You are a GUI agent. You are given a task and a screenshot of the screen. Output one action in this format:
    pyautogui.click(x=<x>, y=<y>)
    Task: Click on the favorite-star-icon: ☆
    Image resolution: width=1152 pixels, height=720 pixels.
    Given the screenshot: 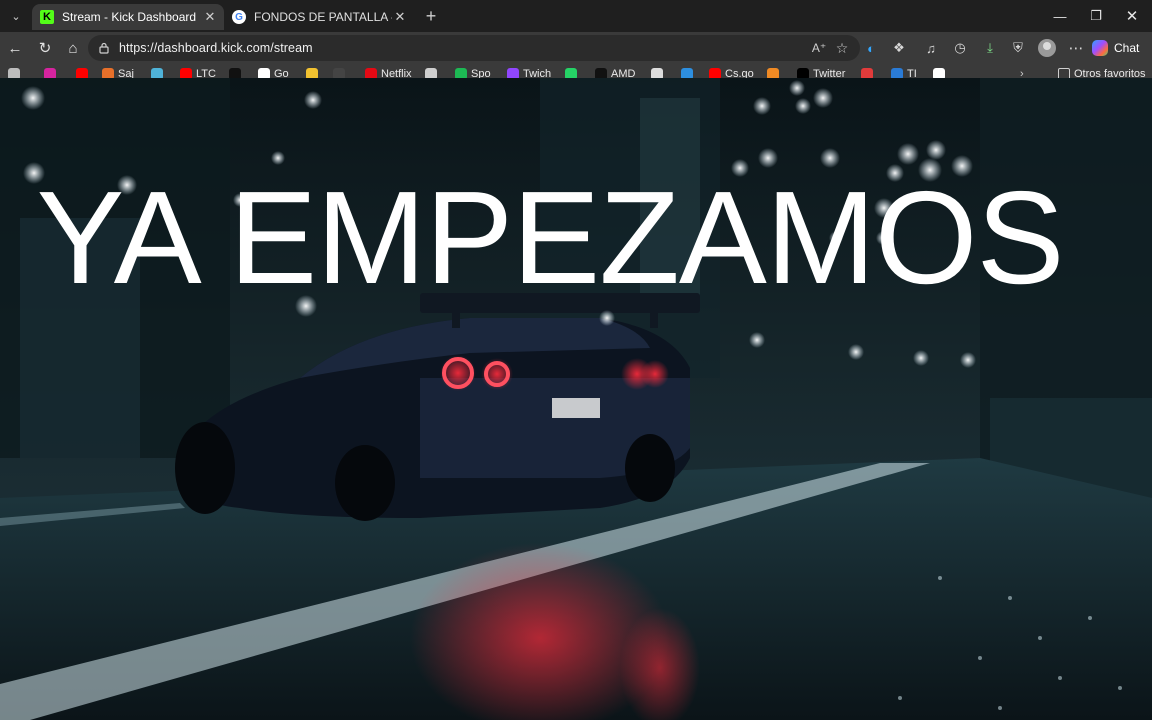 What is the action you would take?
    pyautogui.click(x=842, y=48)
    